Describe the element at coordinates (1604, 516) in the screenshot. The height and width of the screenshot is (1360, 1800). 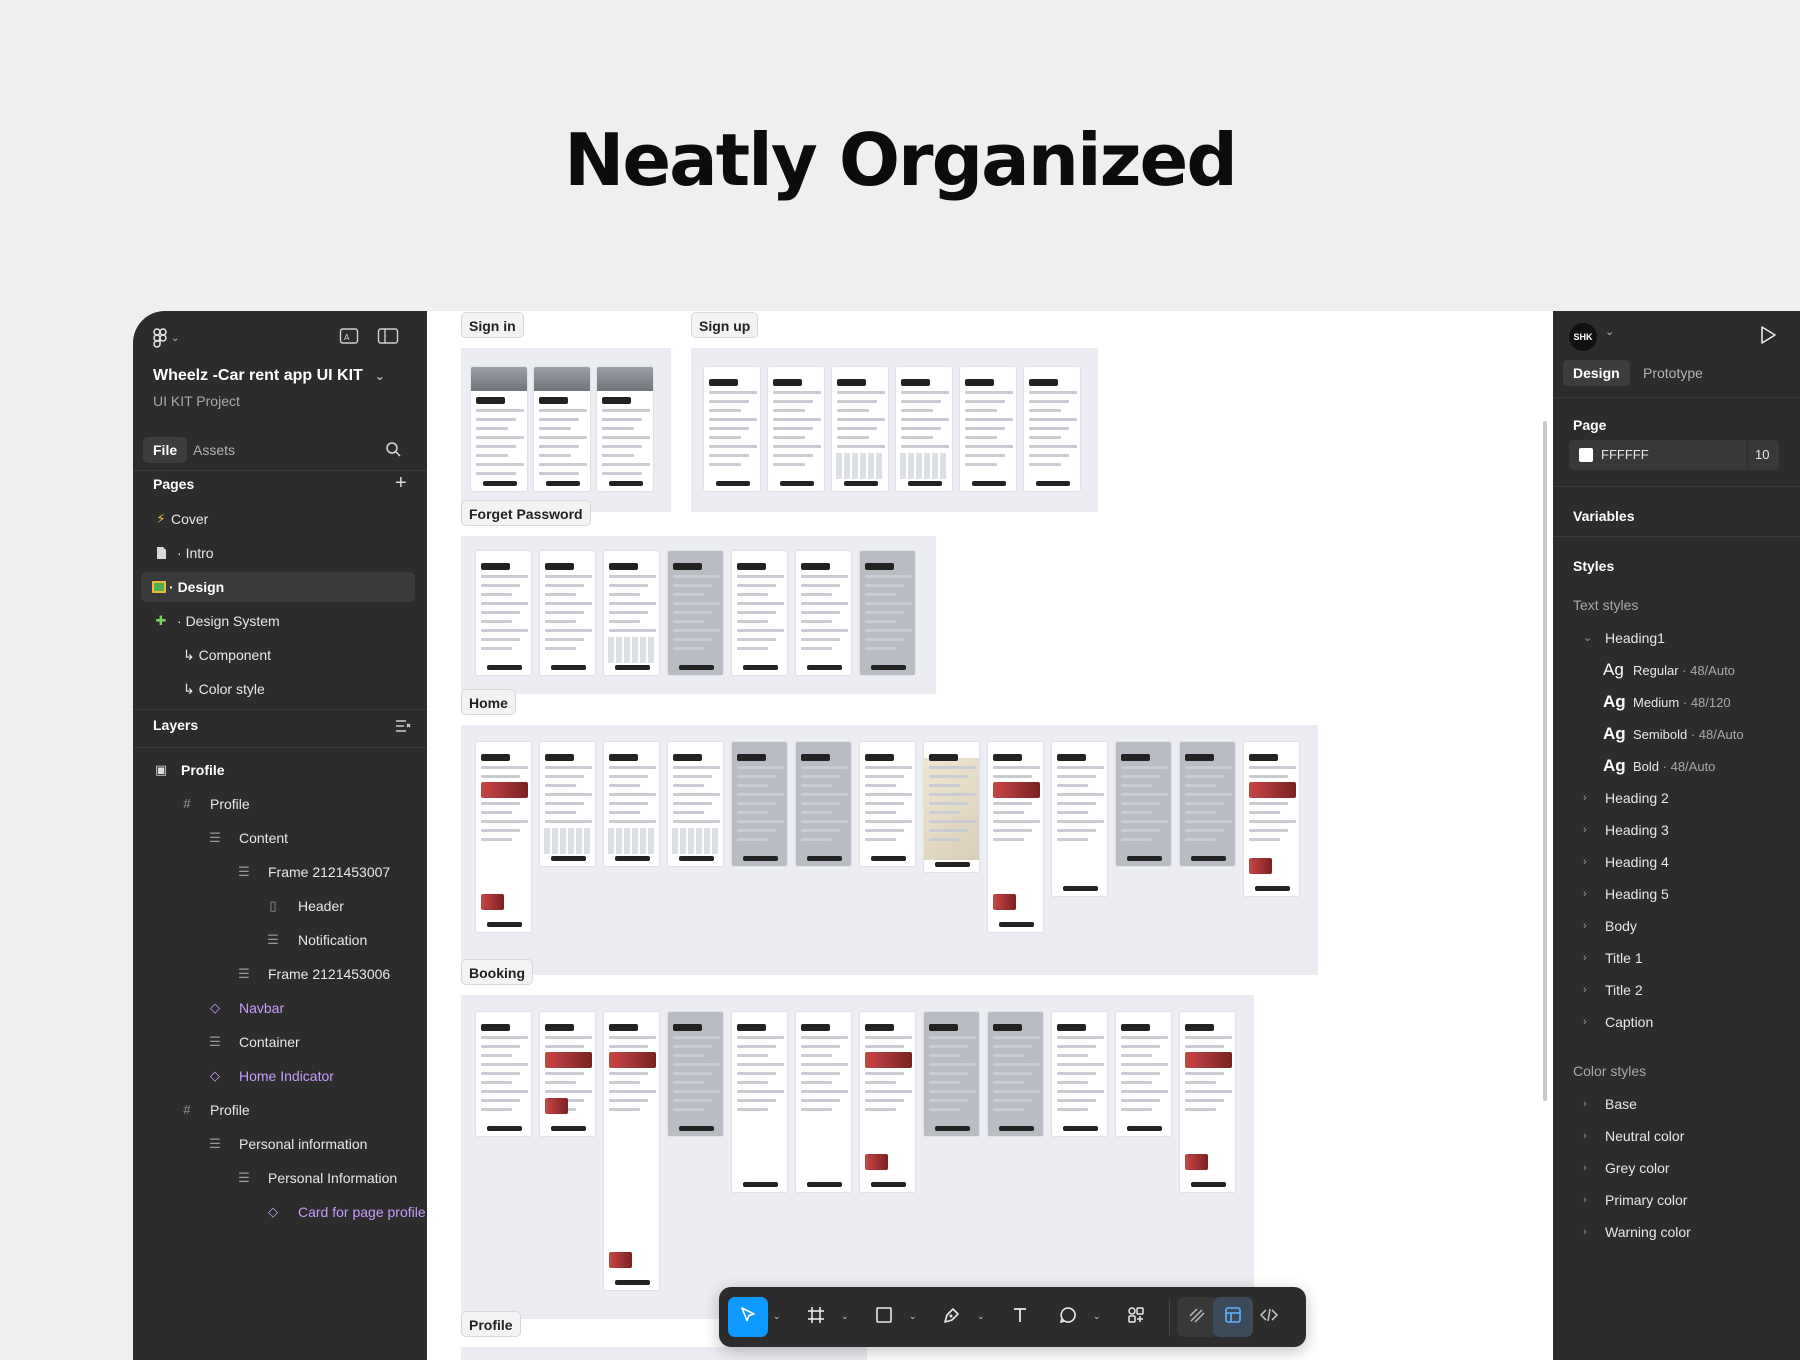
I see `variables-title: Variables` at that location.